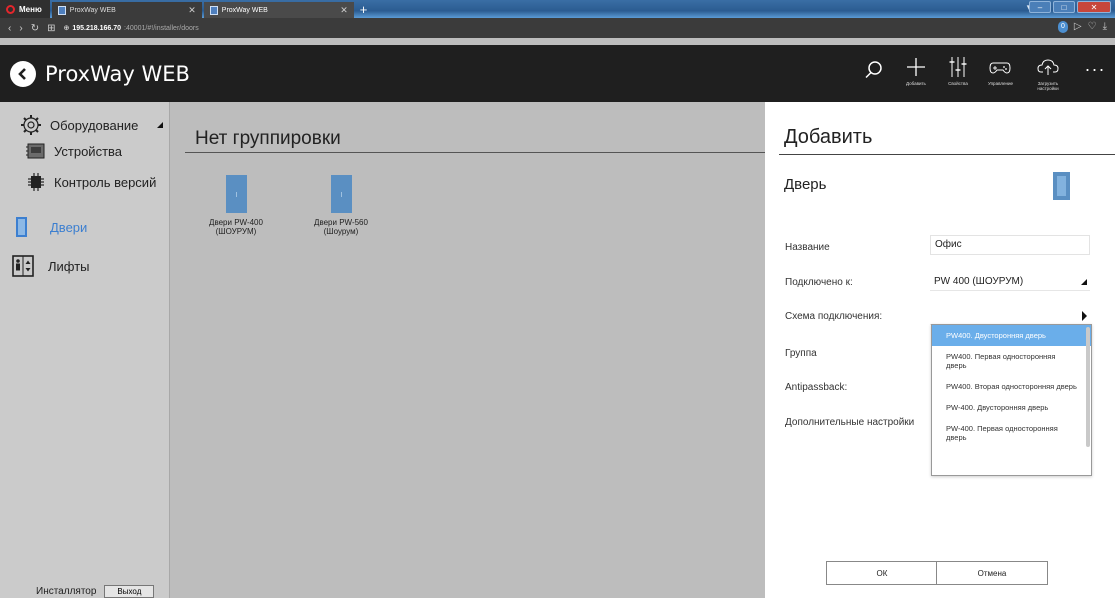 The width and height of the screenshot is (1115, 598). I want to click on controller-board-icon, so click(35, 151).